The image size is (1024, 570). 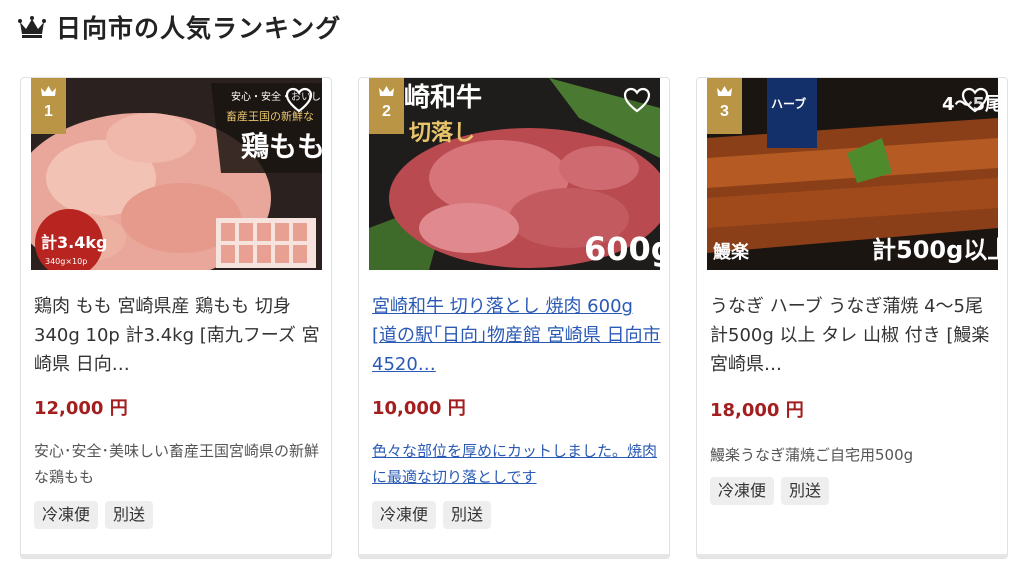 What do you see at coordinates (852, 174) in the screenshot?
I see `product-image-eel: ハーブ 4〜5尾 鰻楽 計500g以上` at bounding box center [852, 174].